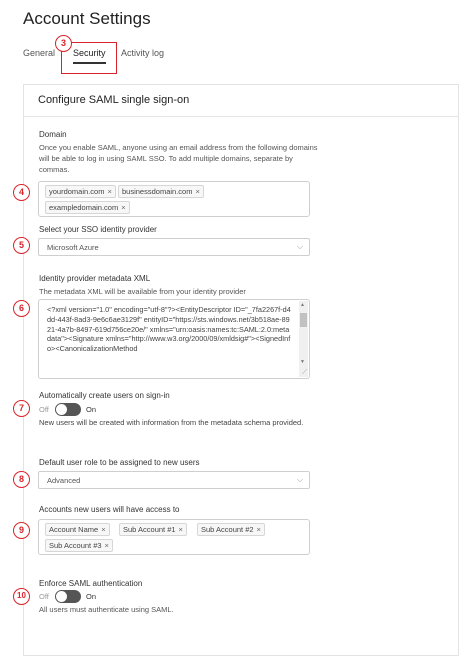 The width and height of the screenshot is (474, 668). What do you see at coordinates (142, 53) in the screenshot?
I see `tab-activity-log: Activity log` at bounding box center [142, 53].